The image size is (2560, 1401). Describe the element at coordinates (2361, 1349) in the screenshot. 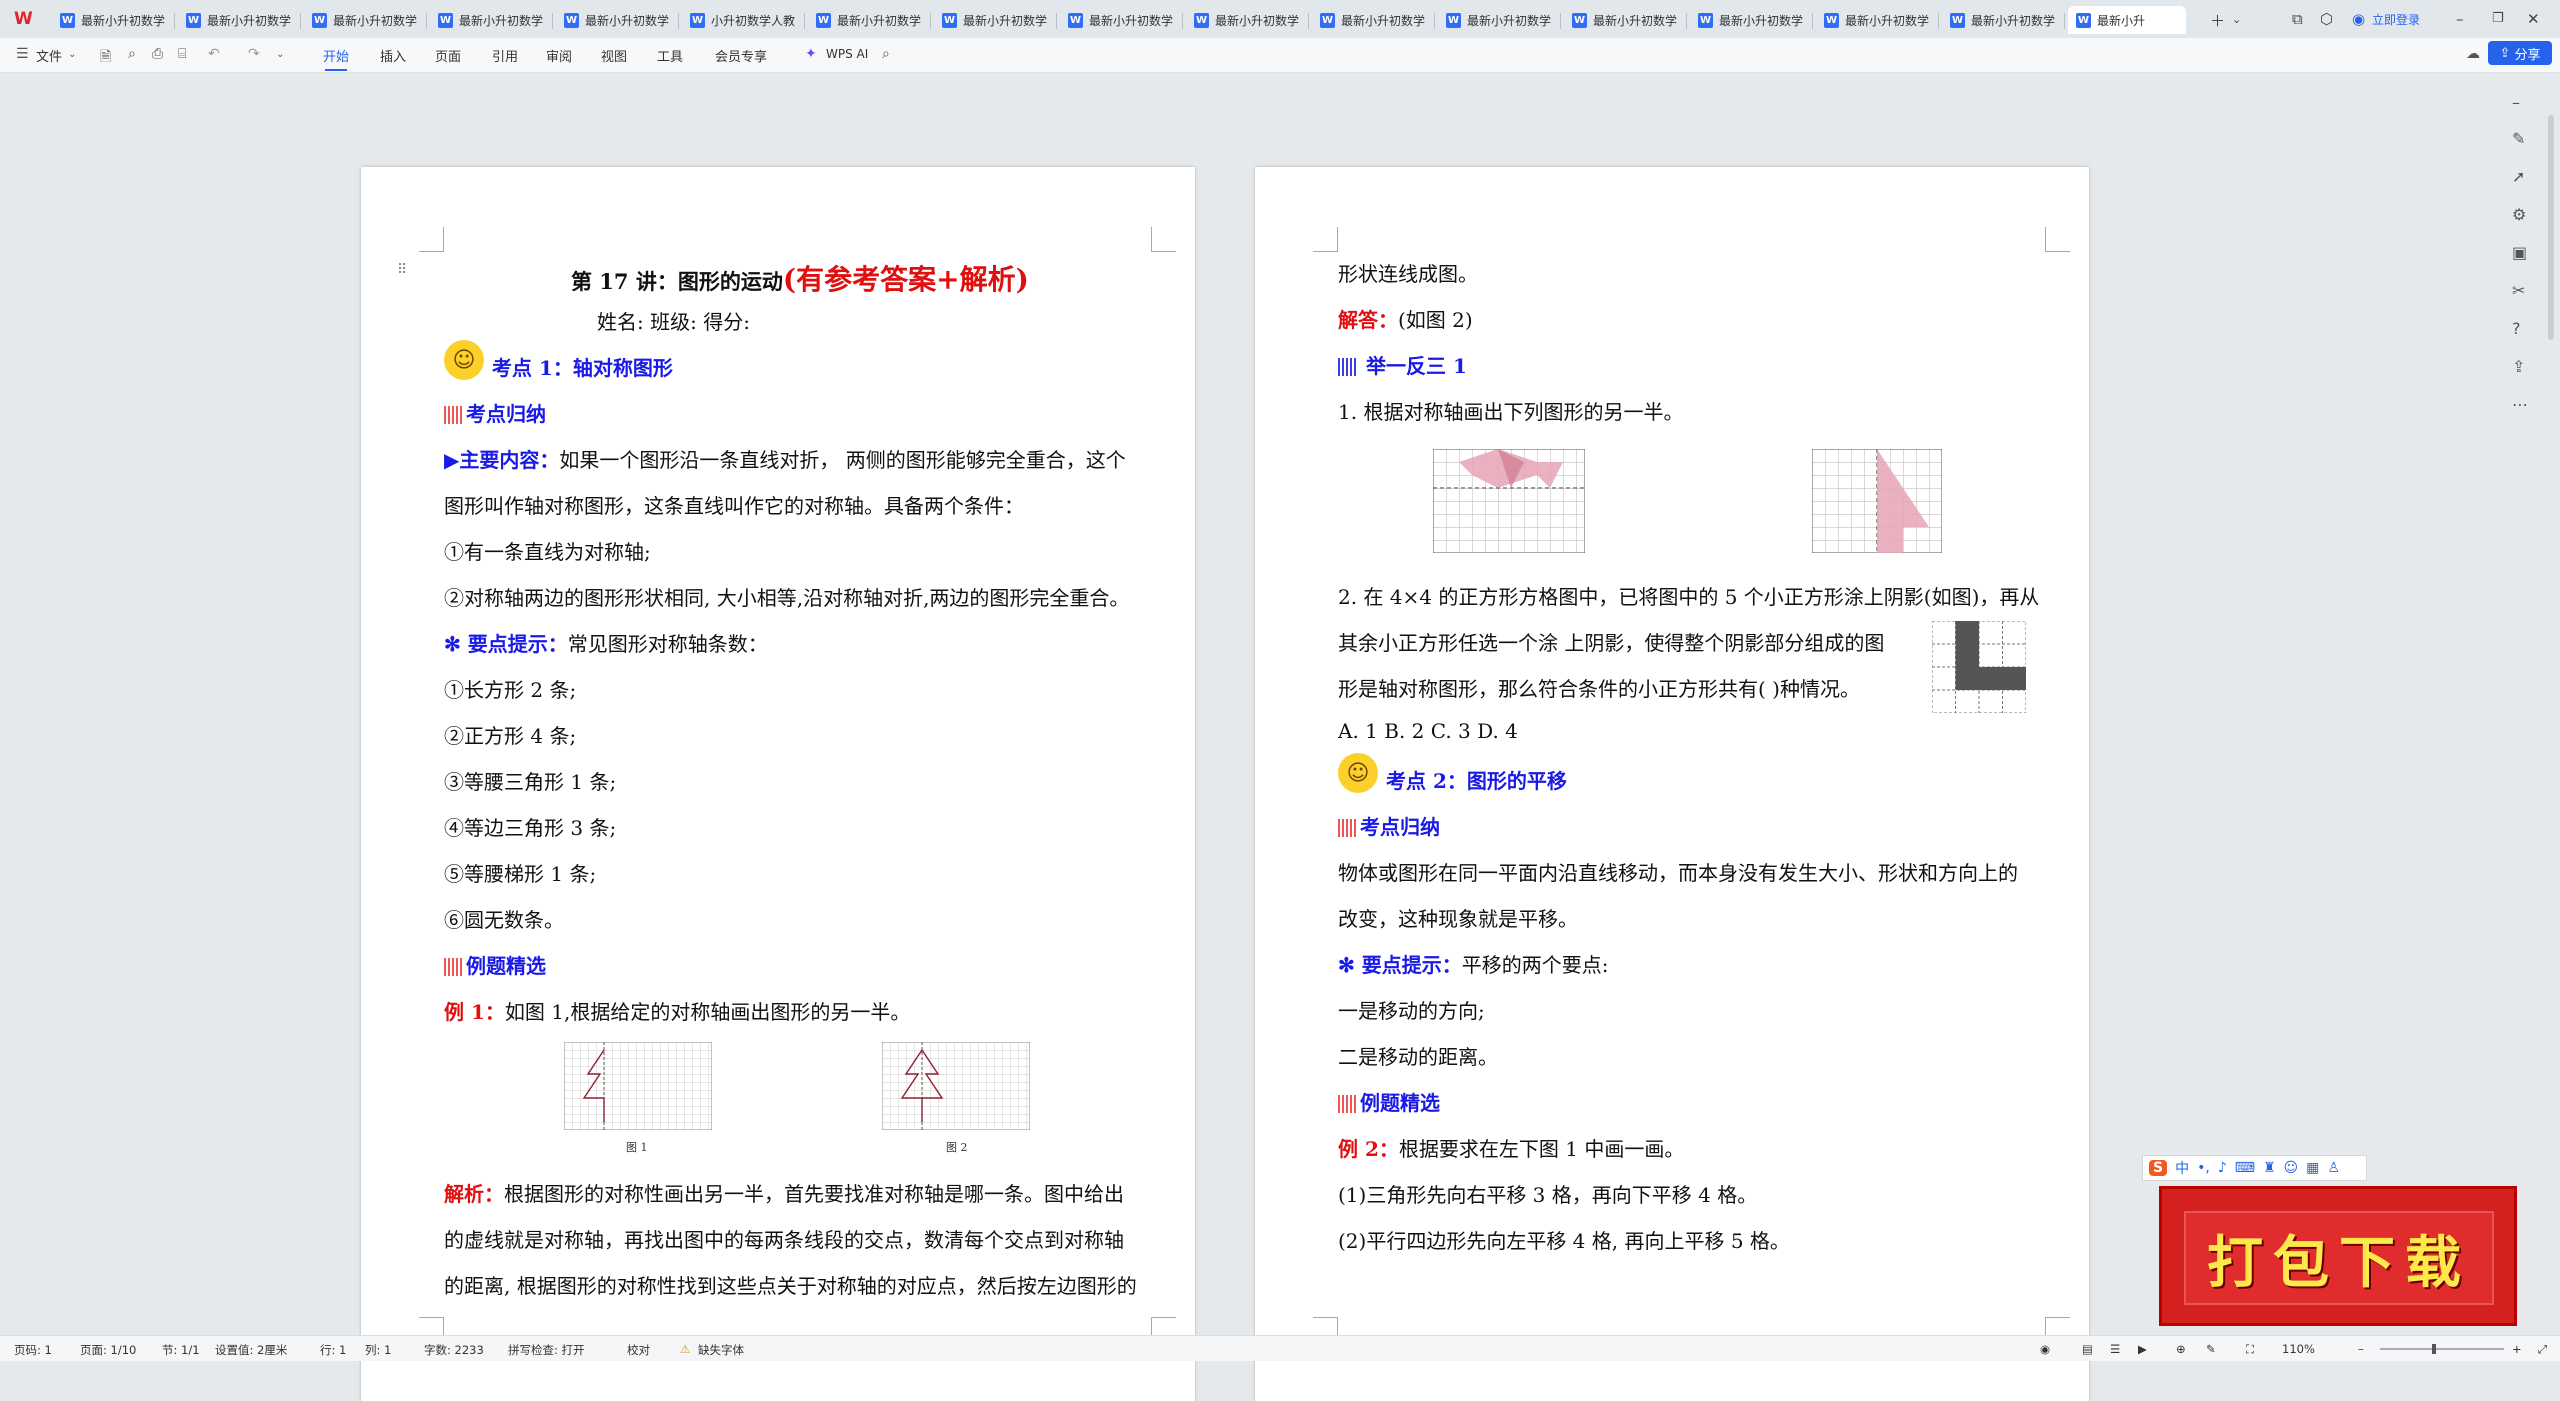

I see `zoom-out-icon: –` at that location.